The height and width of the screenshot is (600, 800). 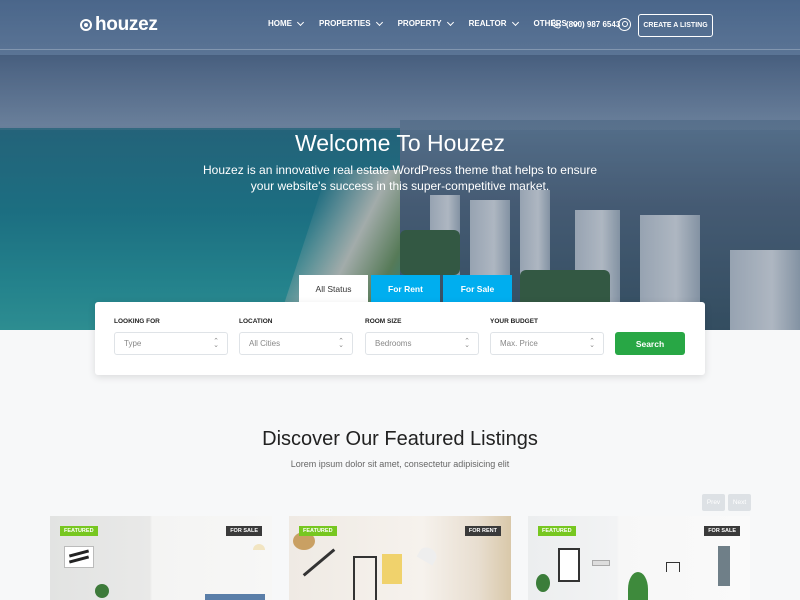 I want to click on menu-item-realtor: Realtor, so click(x=493, y=23).